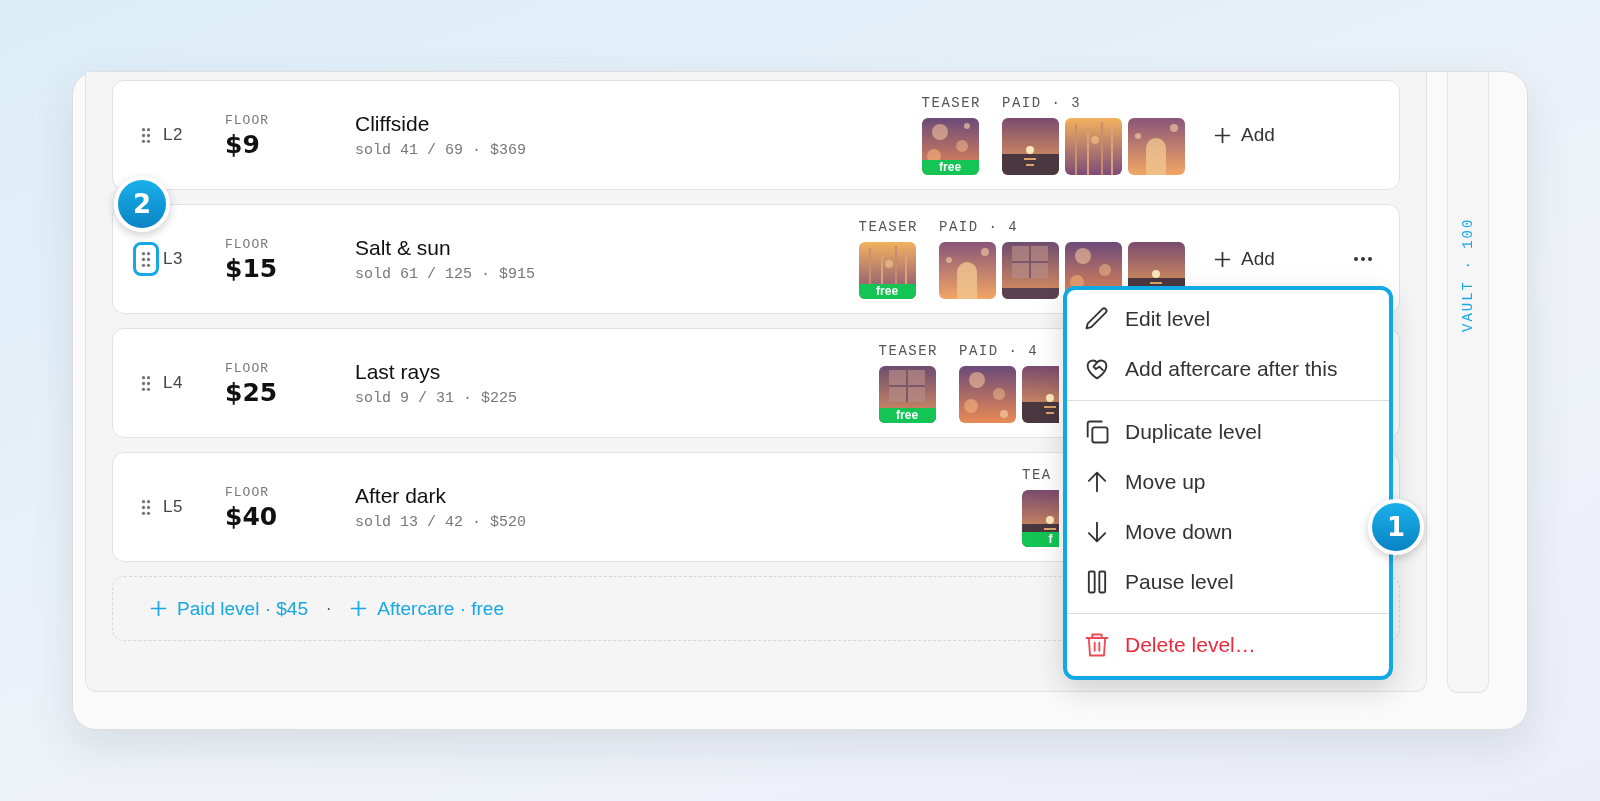 This screenshot has width=1600, height=801. I want to click on teaser-label: TEA, so click(1037, 475).